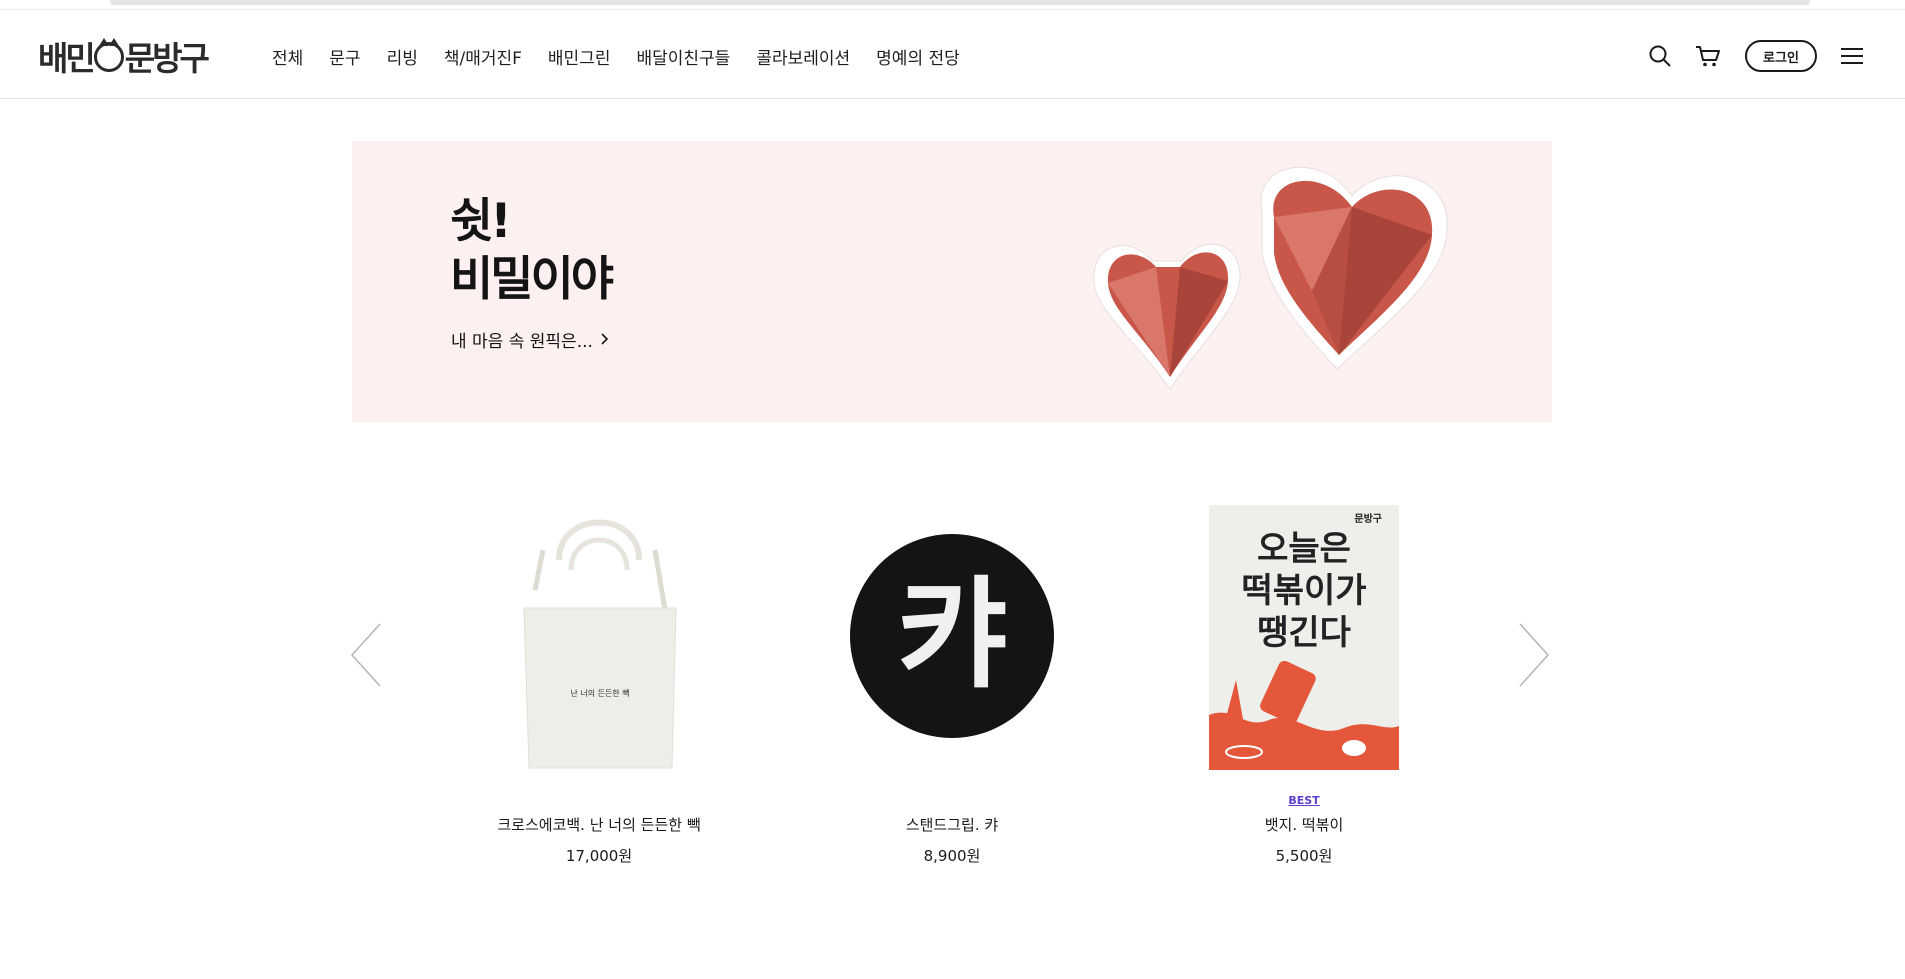 The height and width of the screenshot is (979, 1905). What do you see at coordinates (368, 655) in the screenshot?
I see `carousel-prev-button` at bounding box center [368, 655].